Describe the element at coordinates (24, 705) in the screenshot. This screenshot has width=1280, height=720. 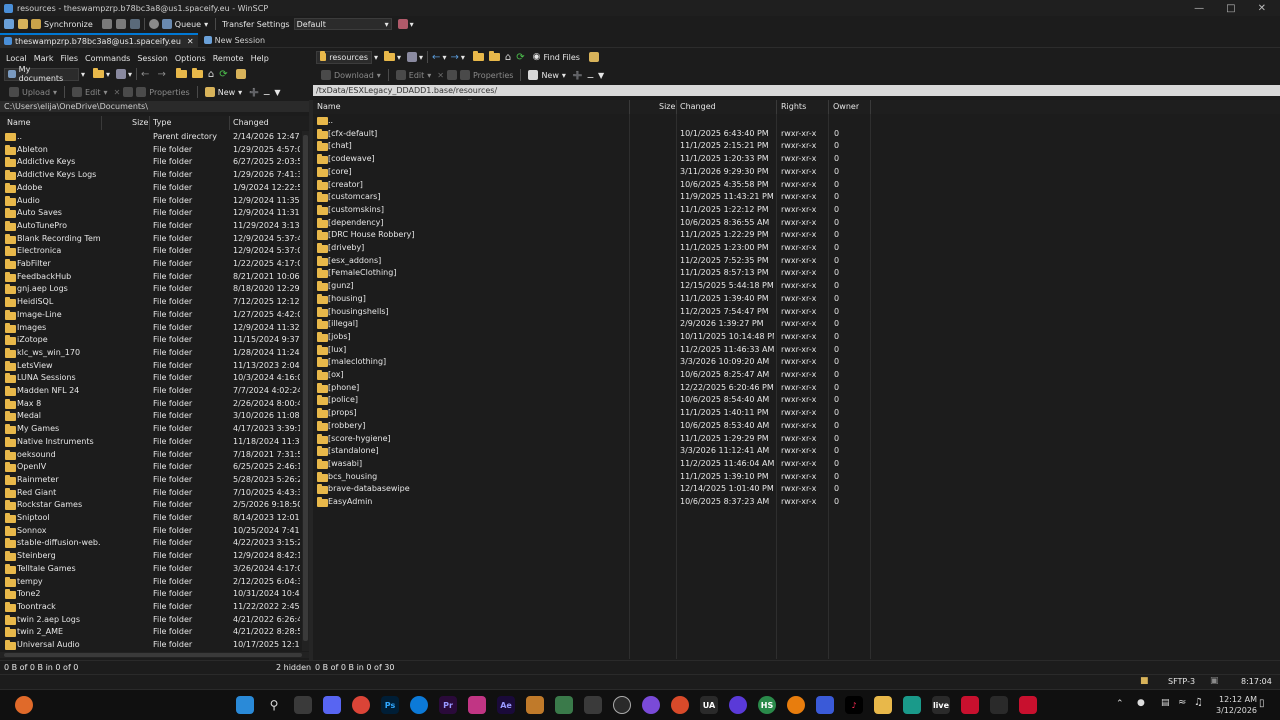
I see `widgets-icon` at that location.